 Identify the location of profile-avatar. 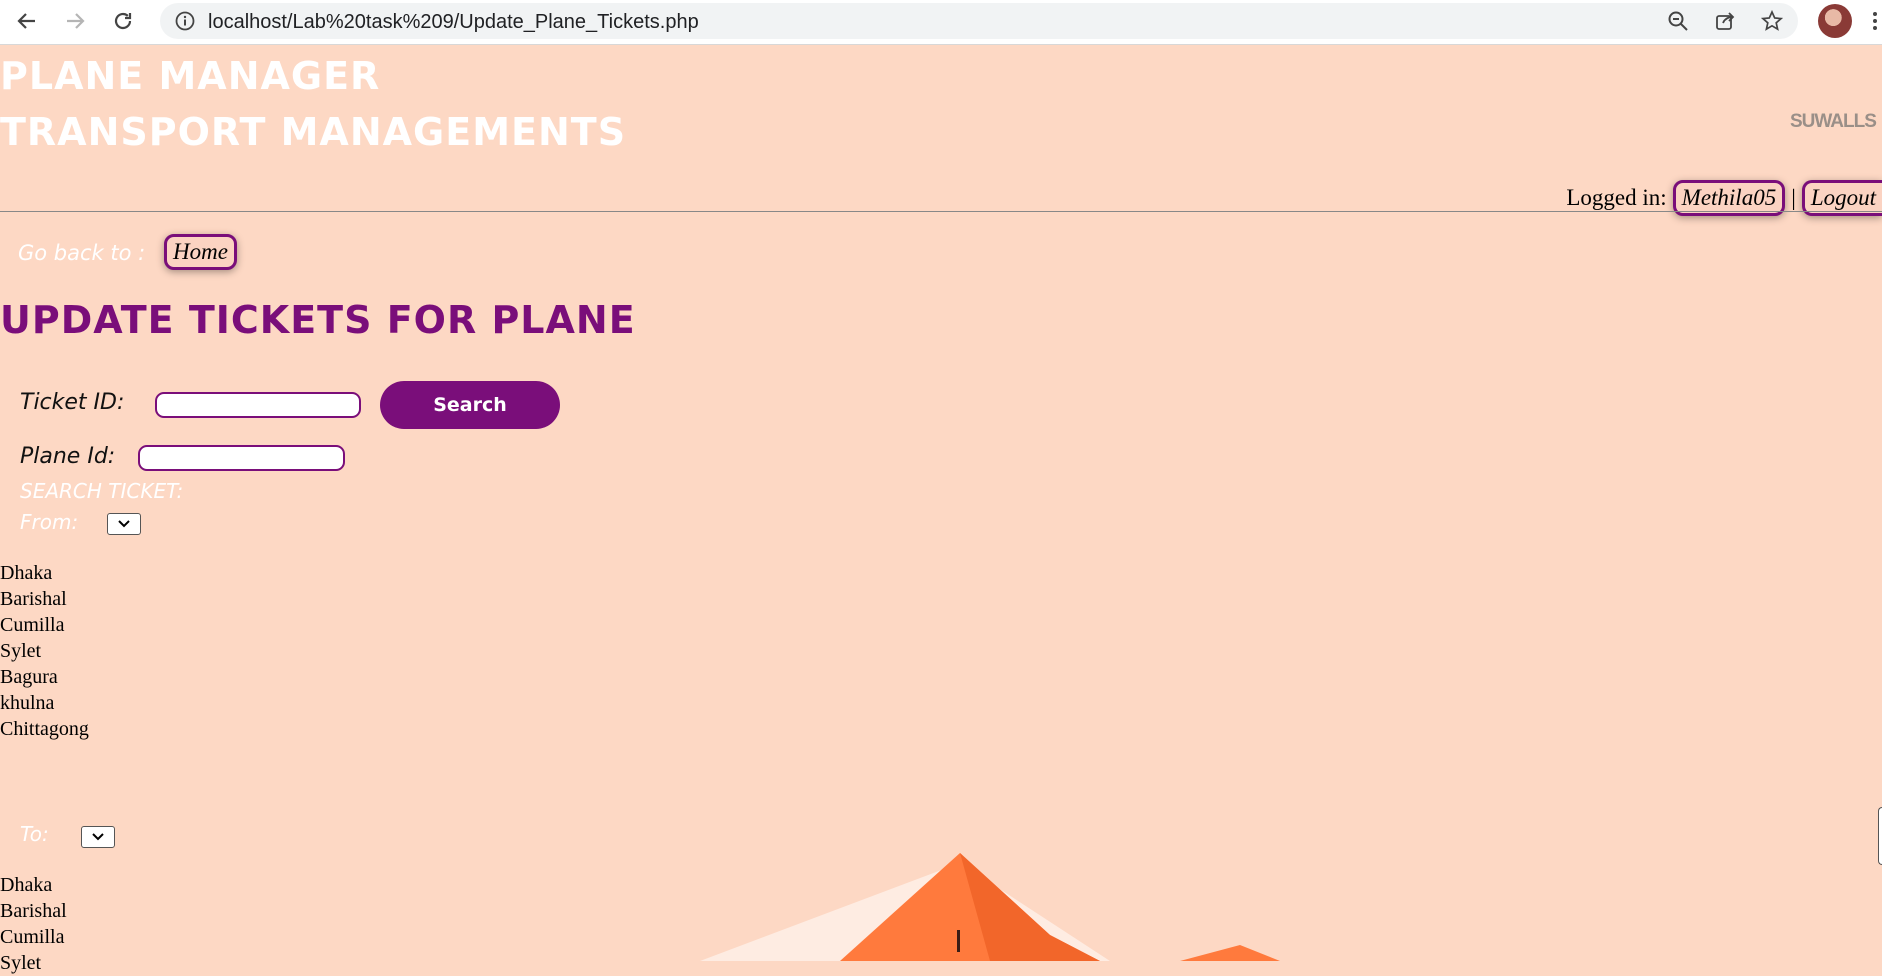
(1835, 21).